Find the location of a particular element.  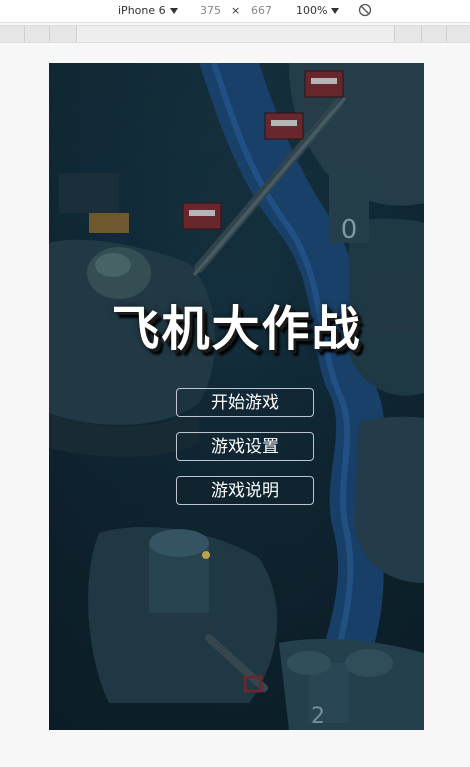

device-toolbar: iPhone 6 375 × 667 100% is located at coordinates (235, 11).